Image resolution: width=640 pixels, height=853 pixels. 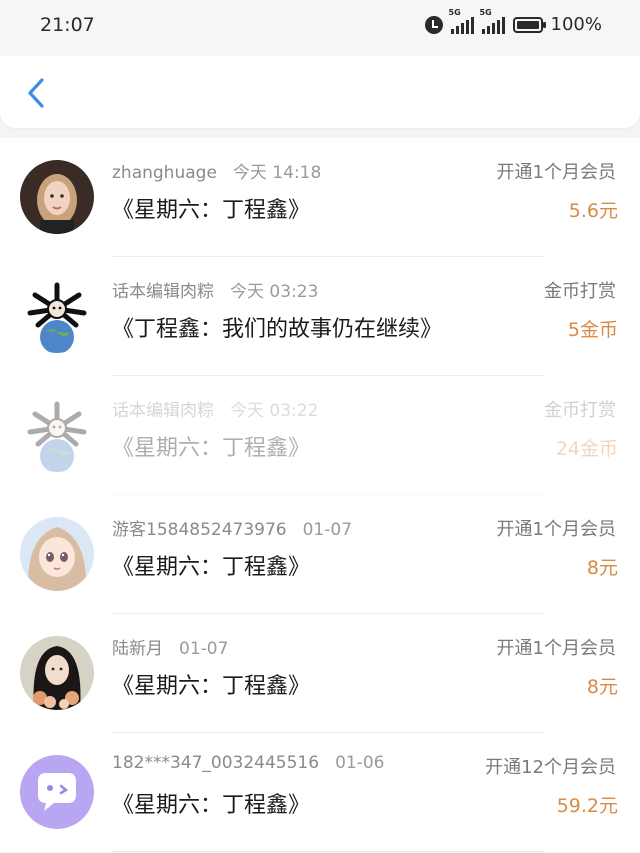 I want to click on status-icons: 5G 5G 100%, so click(x=513, y=21).